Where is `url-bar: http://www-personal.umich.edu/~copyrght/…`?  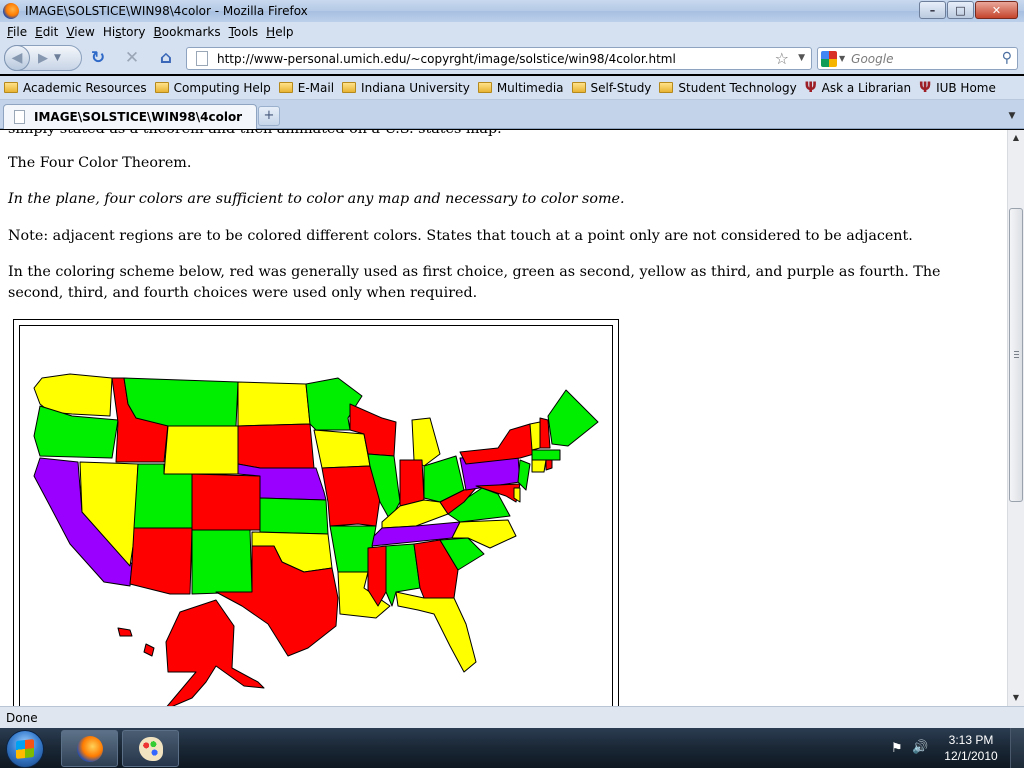
url-bar: http://www-personal.umich.edu/~copyrght/… is located at coordinates (499, 58).